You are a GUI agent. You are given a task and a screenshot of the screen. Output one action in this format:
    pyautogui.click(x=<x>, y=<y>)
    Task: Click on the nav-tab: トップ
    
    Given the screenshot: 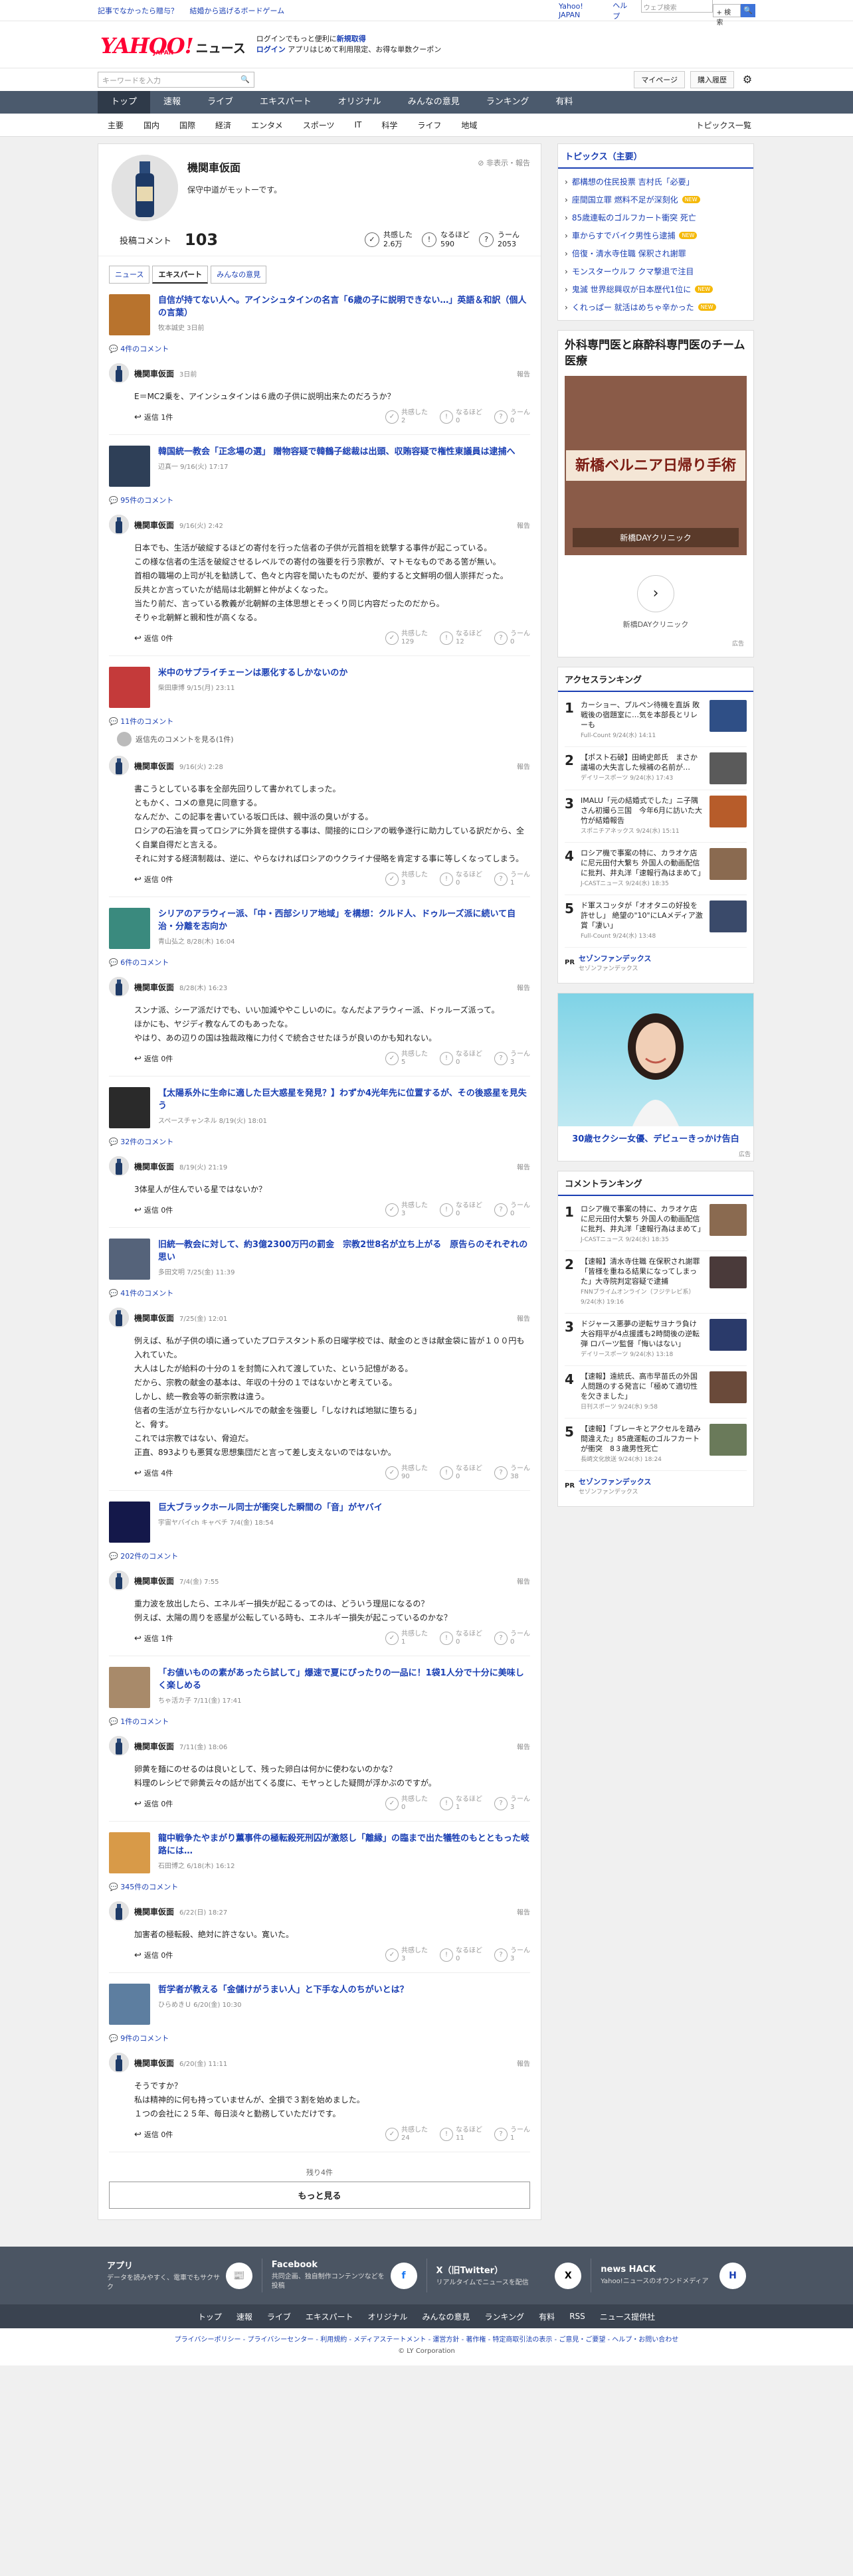 What is the action you would take?
    pyautogui.click(x=125, y=102)
    